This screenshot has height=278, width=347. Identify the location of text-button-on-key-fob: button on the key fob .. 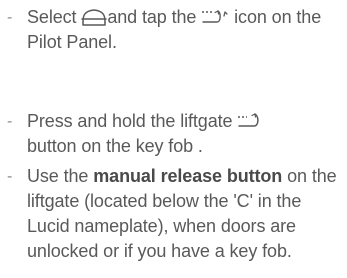
(115, 146).